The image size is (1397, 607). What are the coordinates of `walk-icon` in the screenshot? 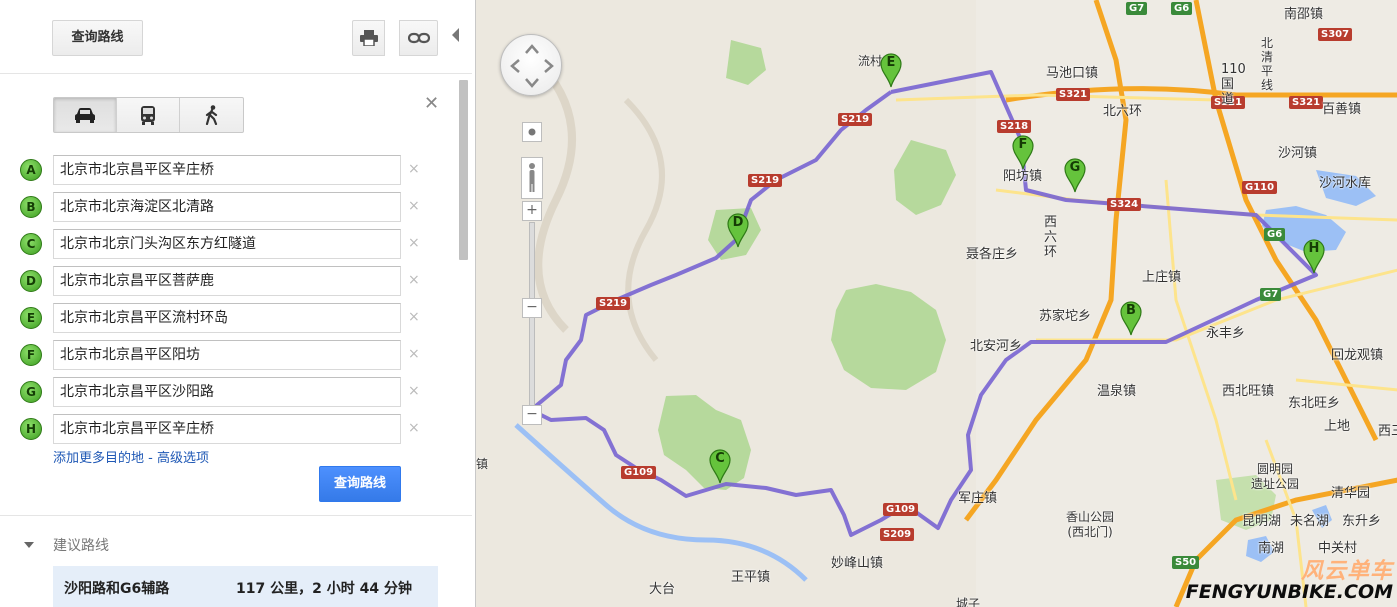 It's located at (211, 115).